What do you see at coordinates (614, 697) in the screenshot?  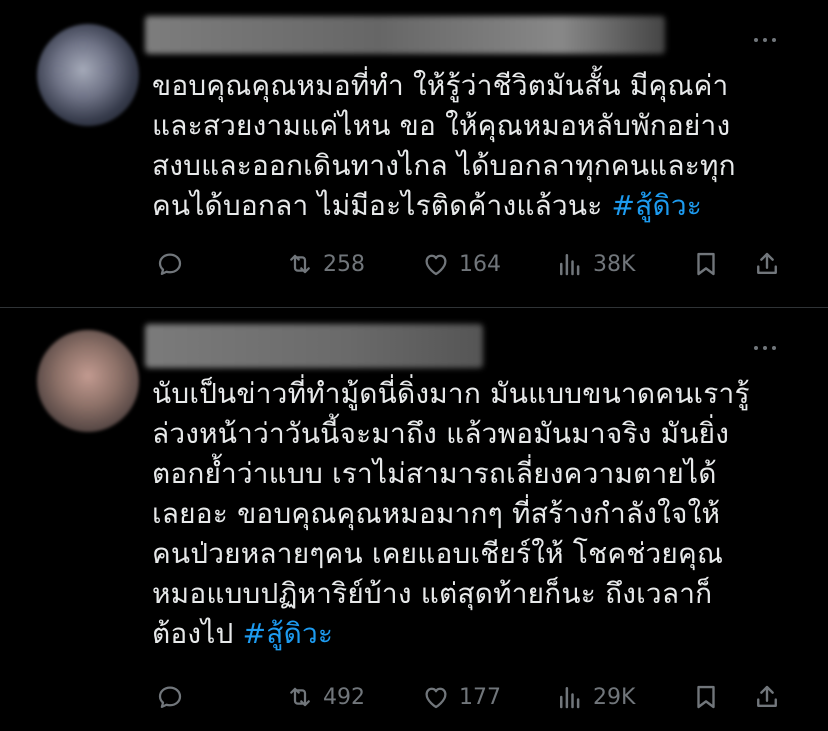 I see `views-count: 29K` at bounding box center [614, 697].